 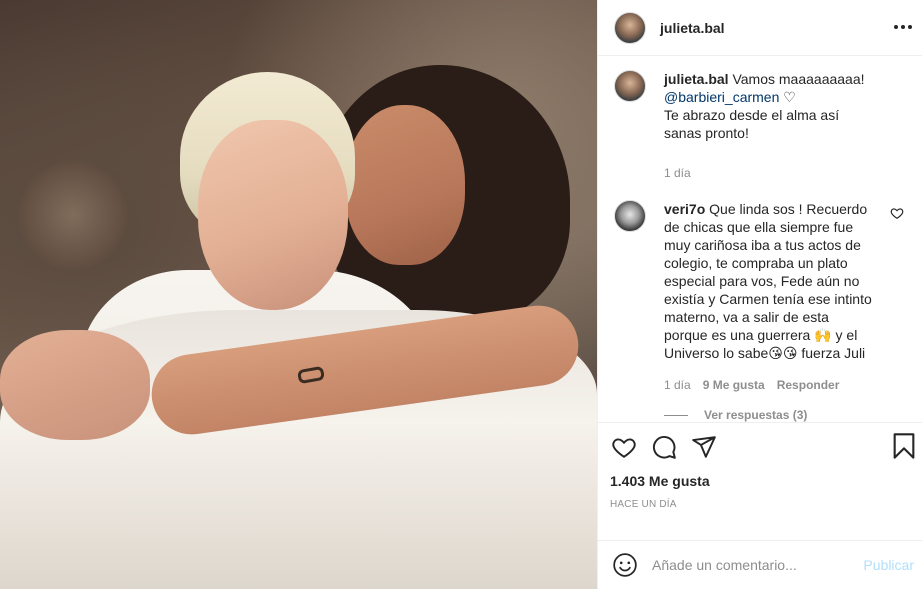 I want to click on comment-meta: 1 día 9 Me gusta Responder, so click(x=769, y=385).